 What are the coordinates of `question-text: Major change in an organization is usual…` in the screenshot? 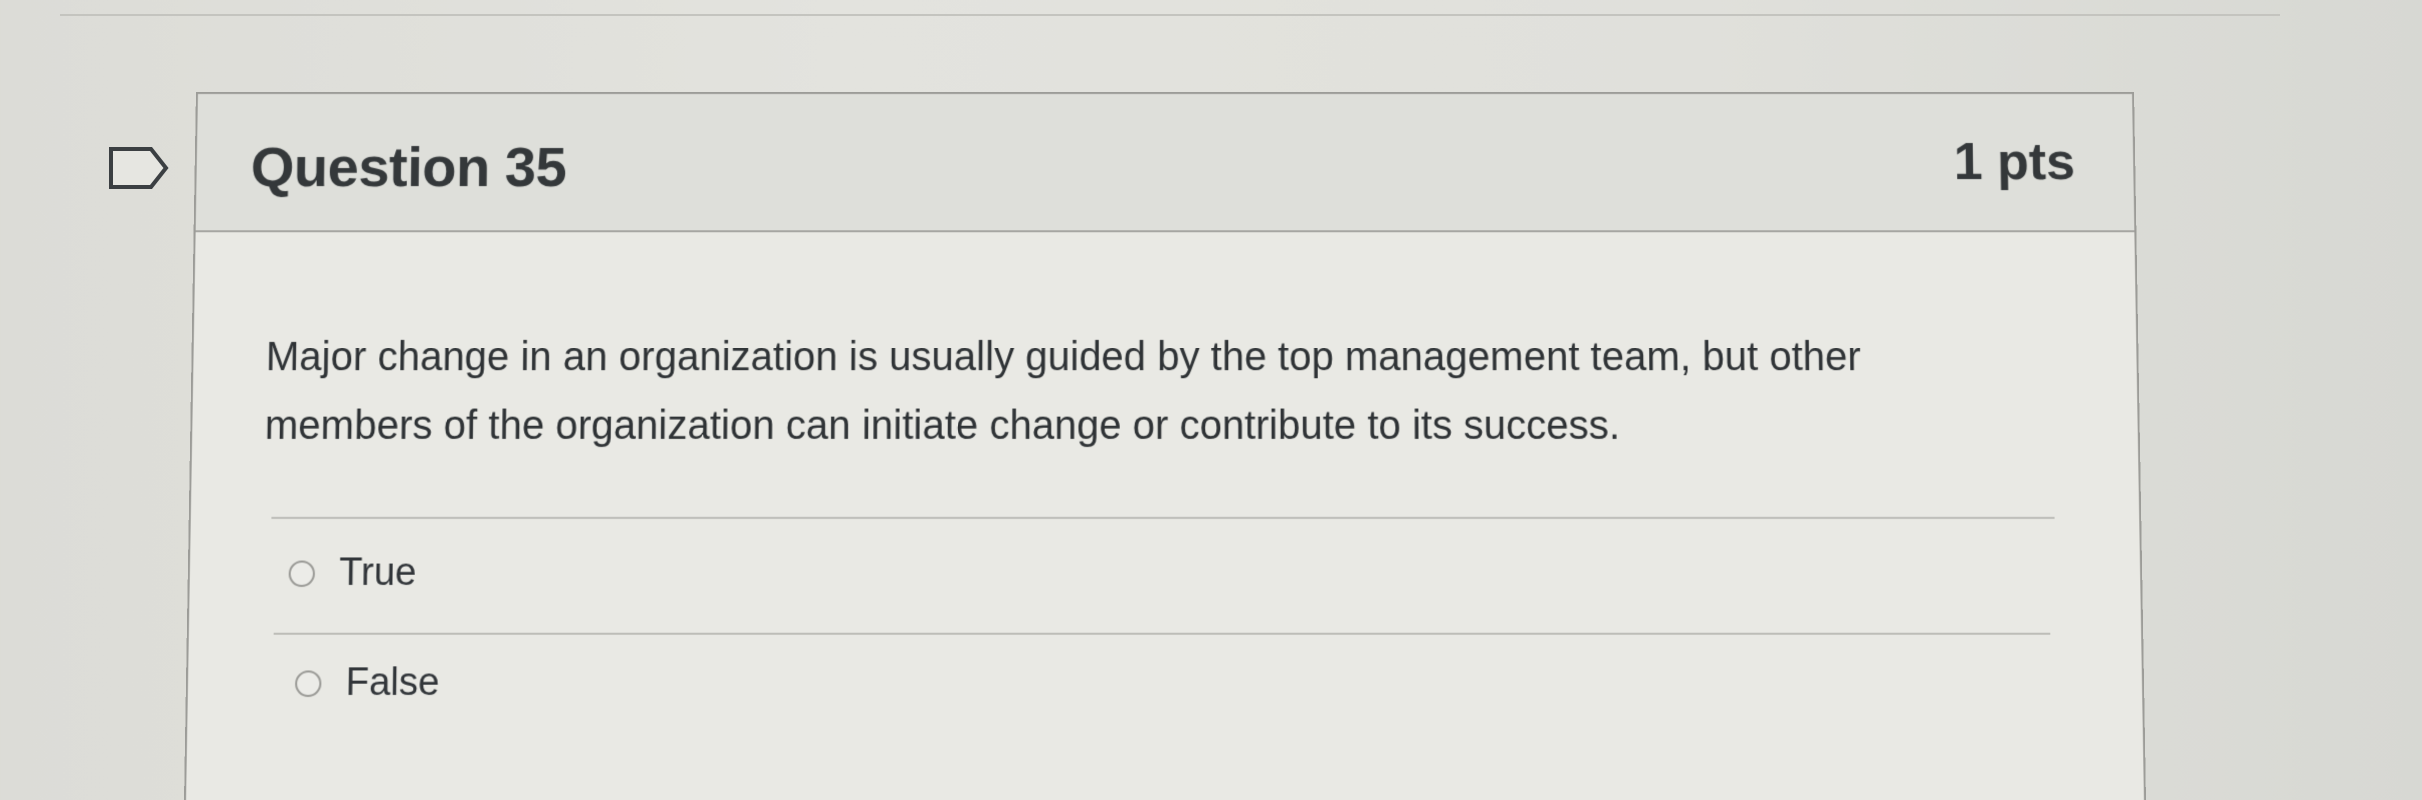 It's located at (1063, 391).